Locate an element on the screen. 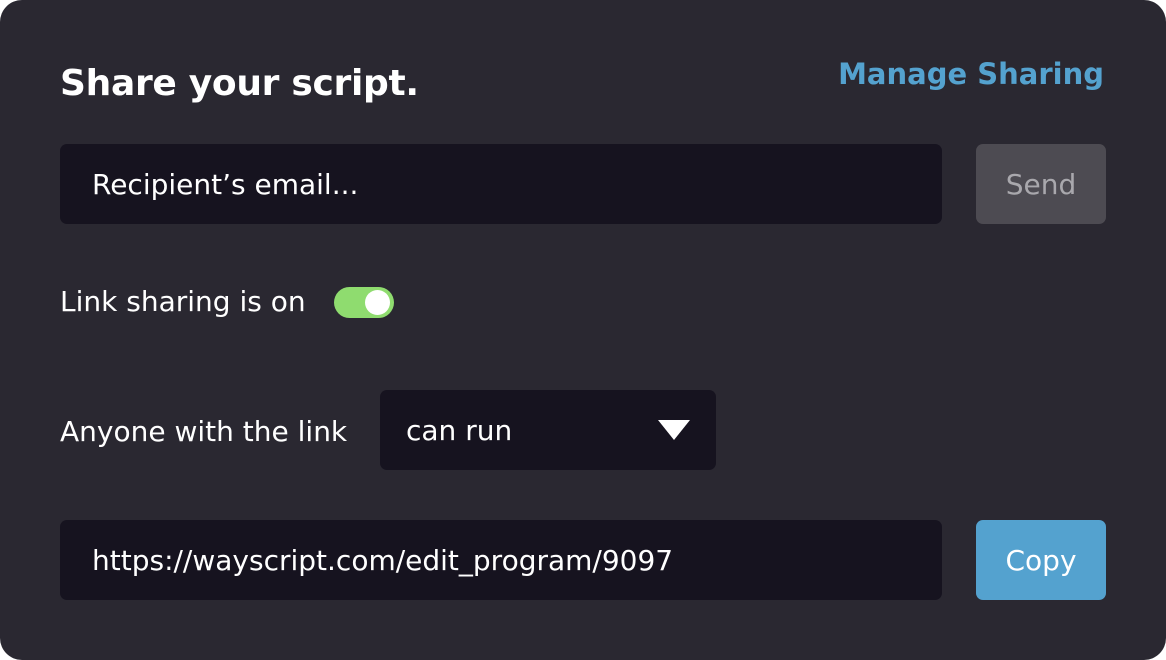 Image resolution: width=1166 pixels, height=660 pixels. toggle-knob is located at coordinates (377, 302).